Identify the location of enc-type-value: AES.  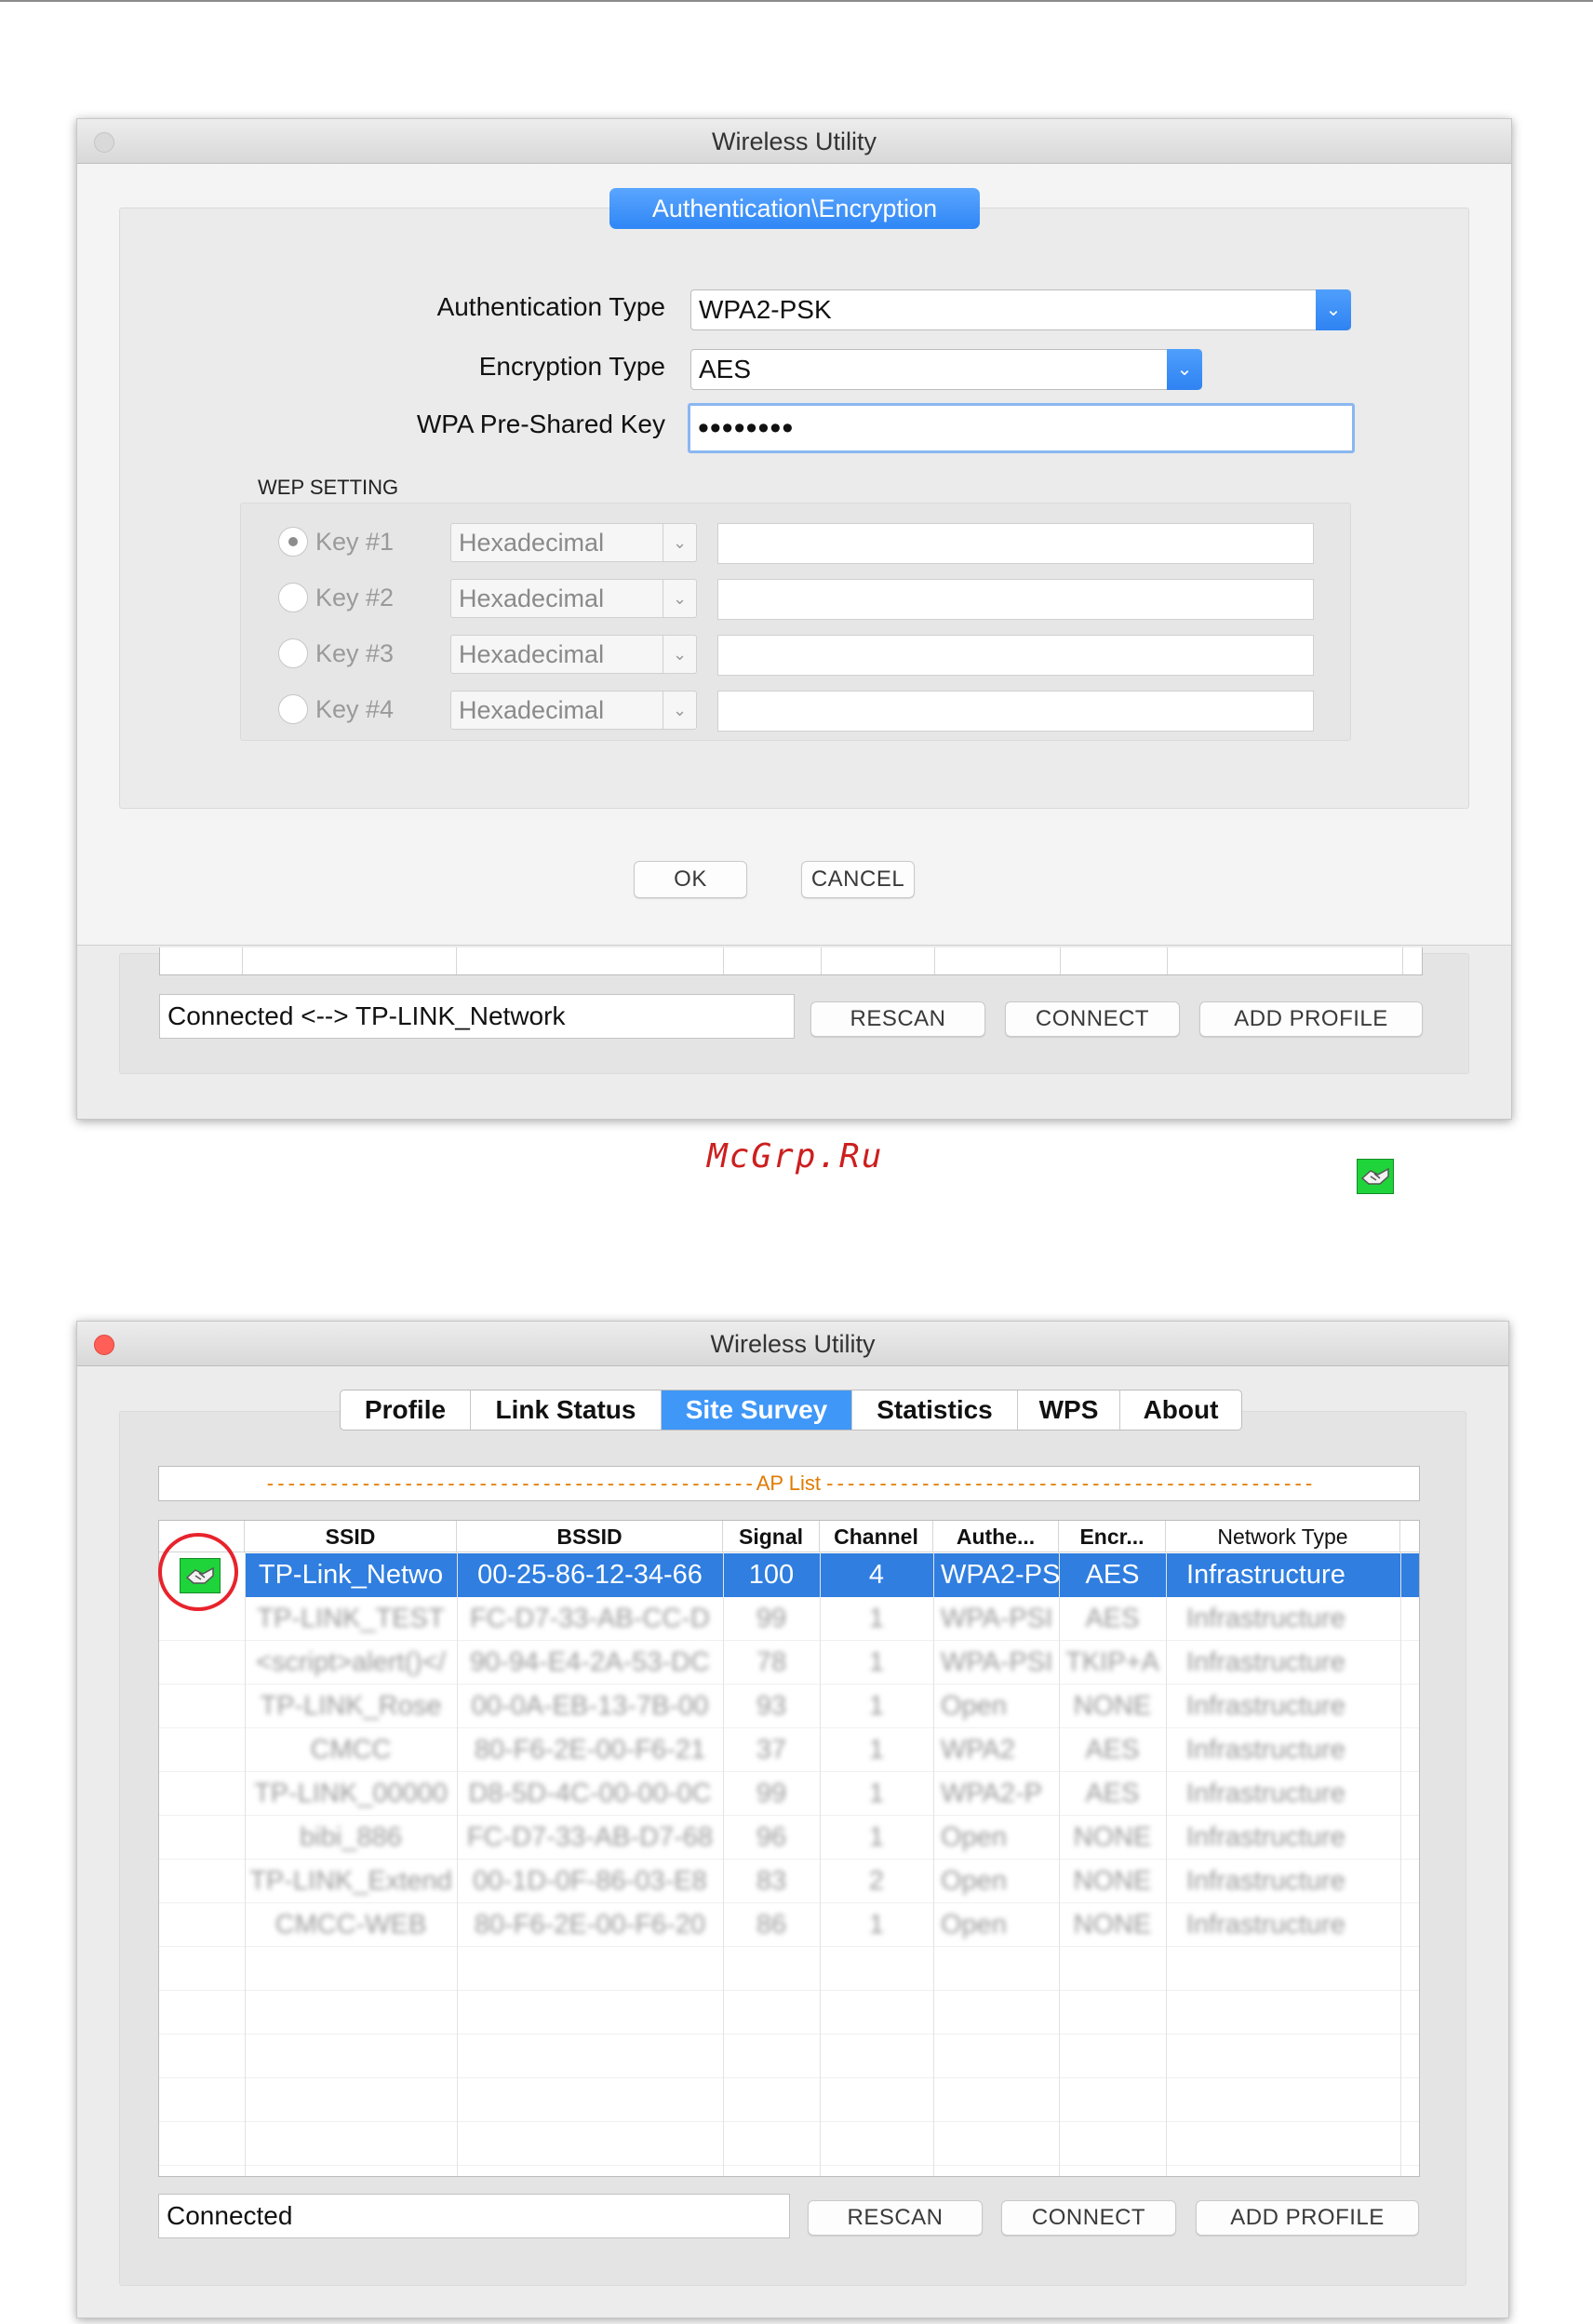
(725, 369).